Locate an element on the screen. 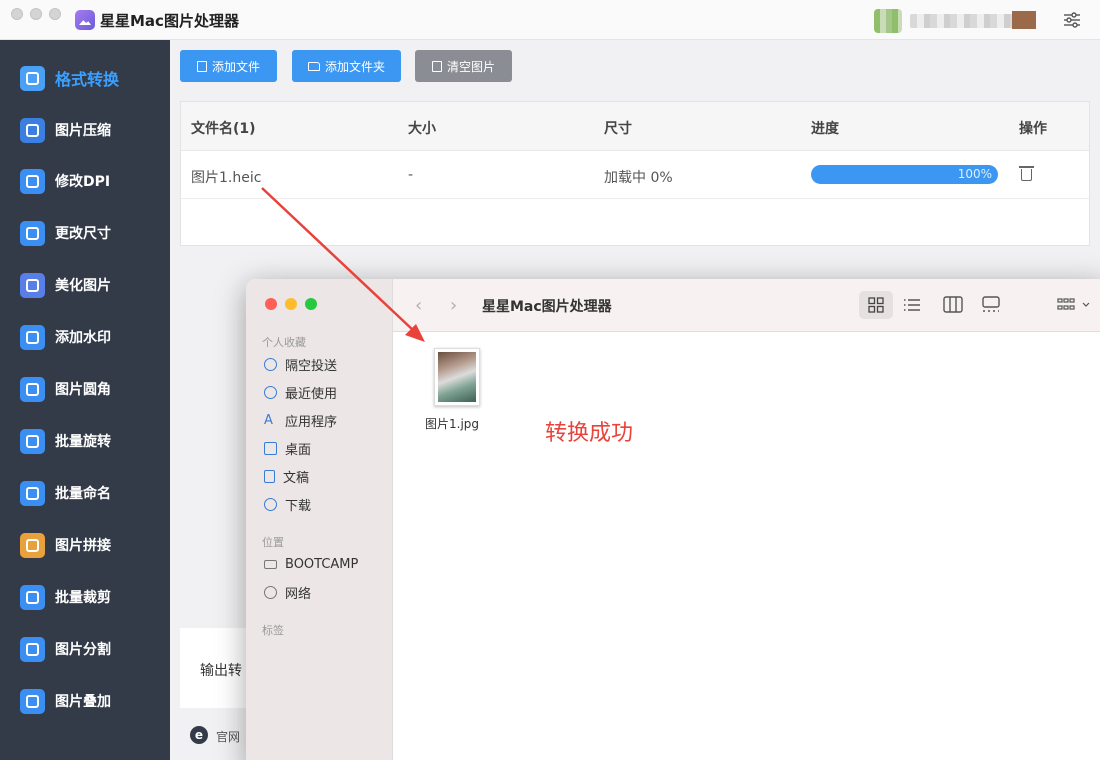  window-controls is located at coordinates (36, 14).